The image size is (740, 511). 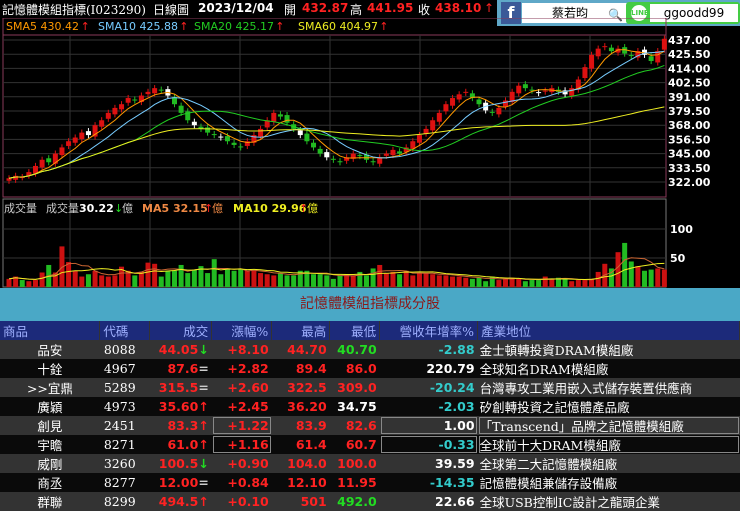 I want to click on table-header-row: 商品 代碼 成交 漲幅% 最高 最低 營收年增率% 產業地位, so click(x=370, y=330).